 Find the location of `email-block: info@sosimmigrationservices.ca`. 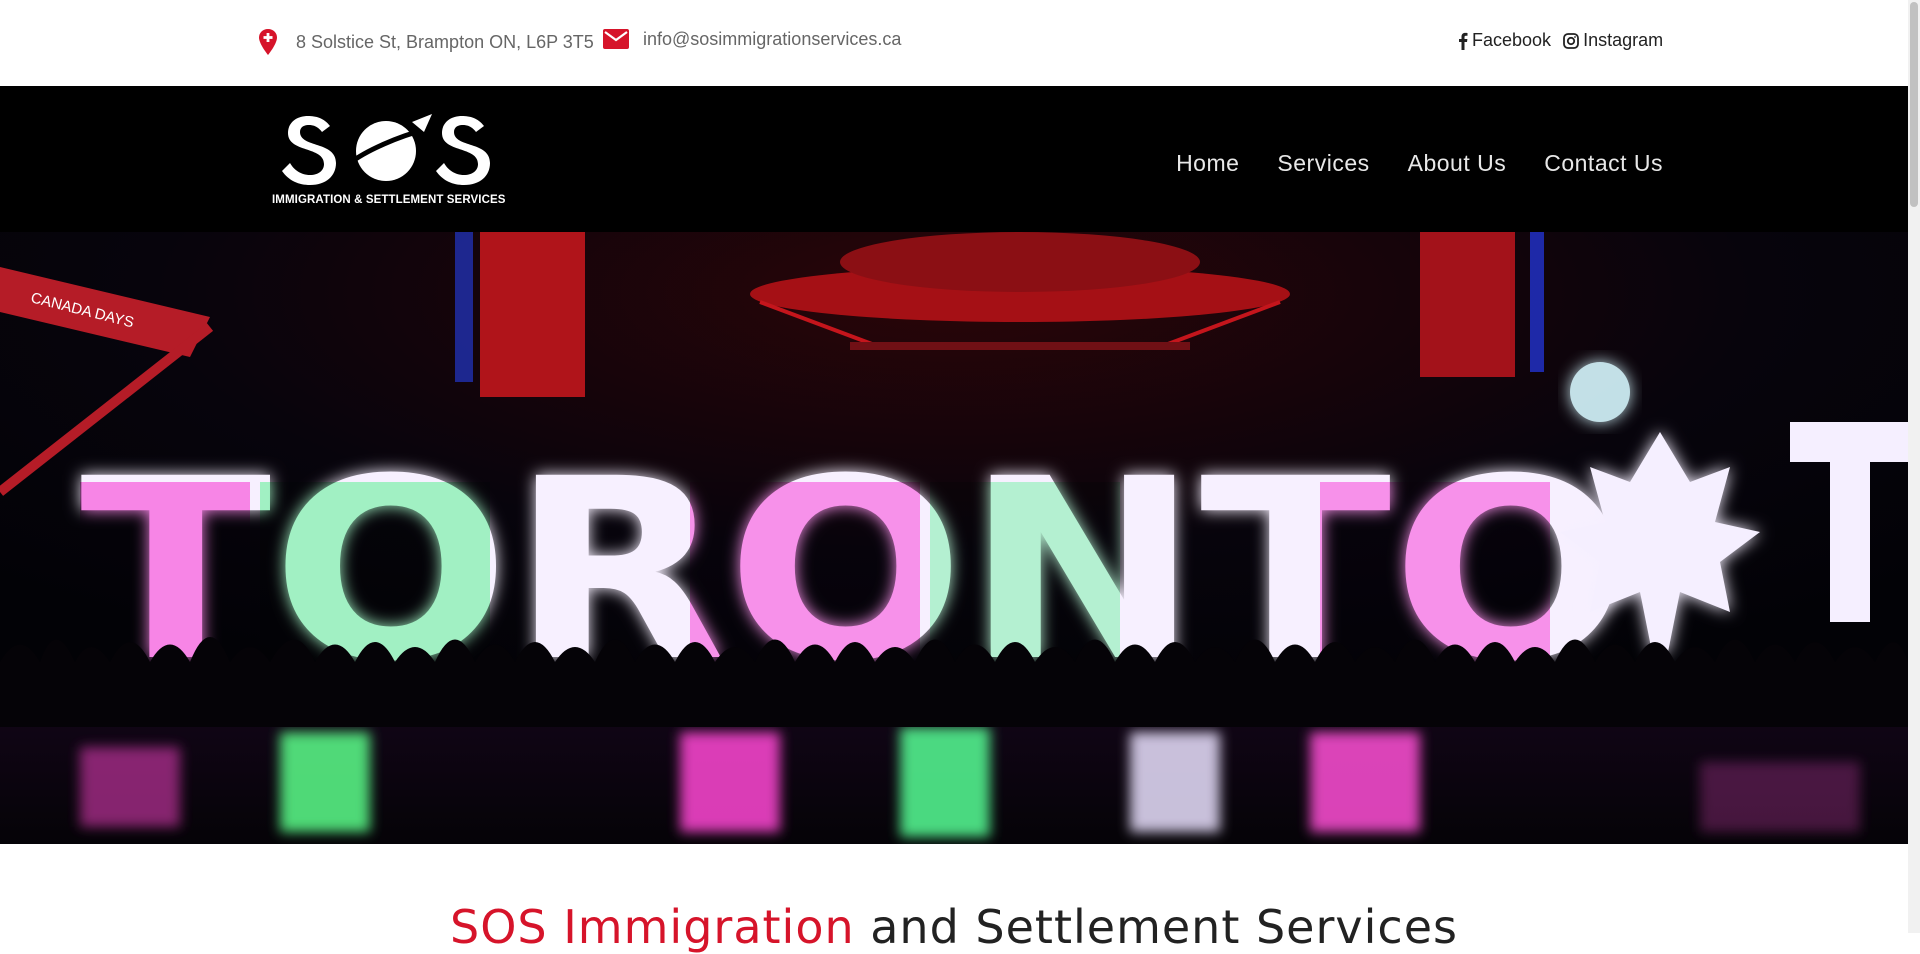

email-block: info@sosimmigrationservices.ca is located at coordinates (752, 39).